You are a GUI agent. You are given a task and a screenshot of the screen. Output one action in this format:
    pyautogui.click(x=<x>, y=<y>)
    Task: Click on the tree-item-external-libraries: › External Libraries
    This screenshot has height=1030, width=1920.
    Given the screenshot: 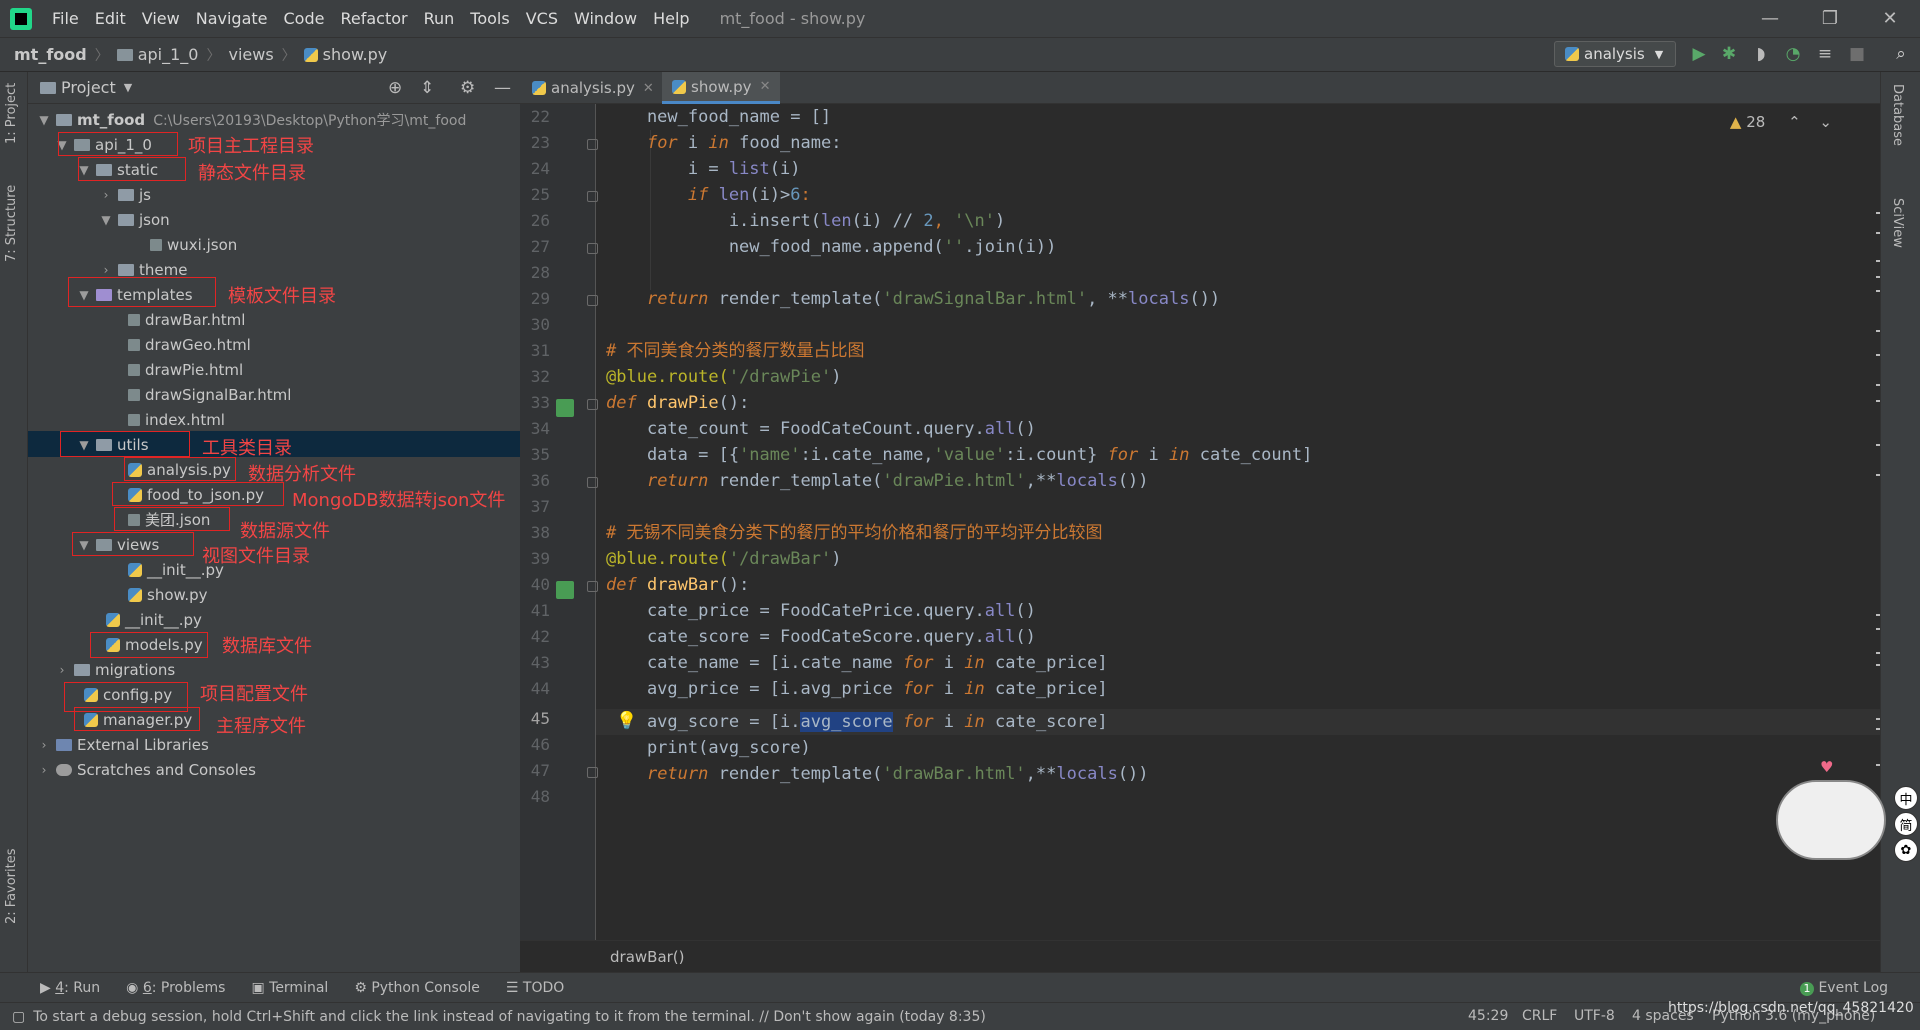 What is the action you would take?
    pyautogui.click(x=122, y=744)
    